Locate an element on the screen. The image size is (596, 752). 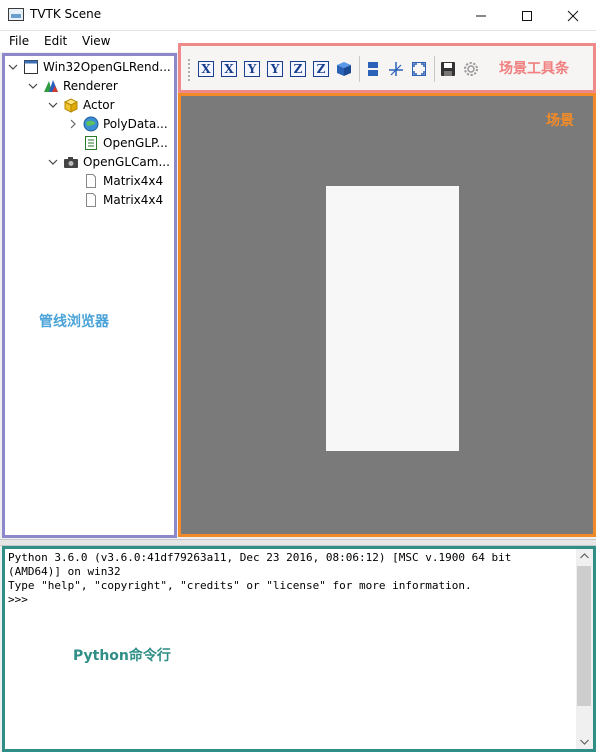
close-icon is located at coordinates (573, 15).